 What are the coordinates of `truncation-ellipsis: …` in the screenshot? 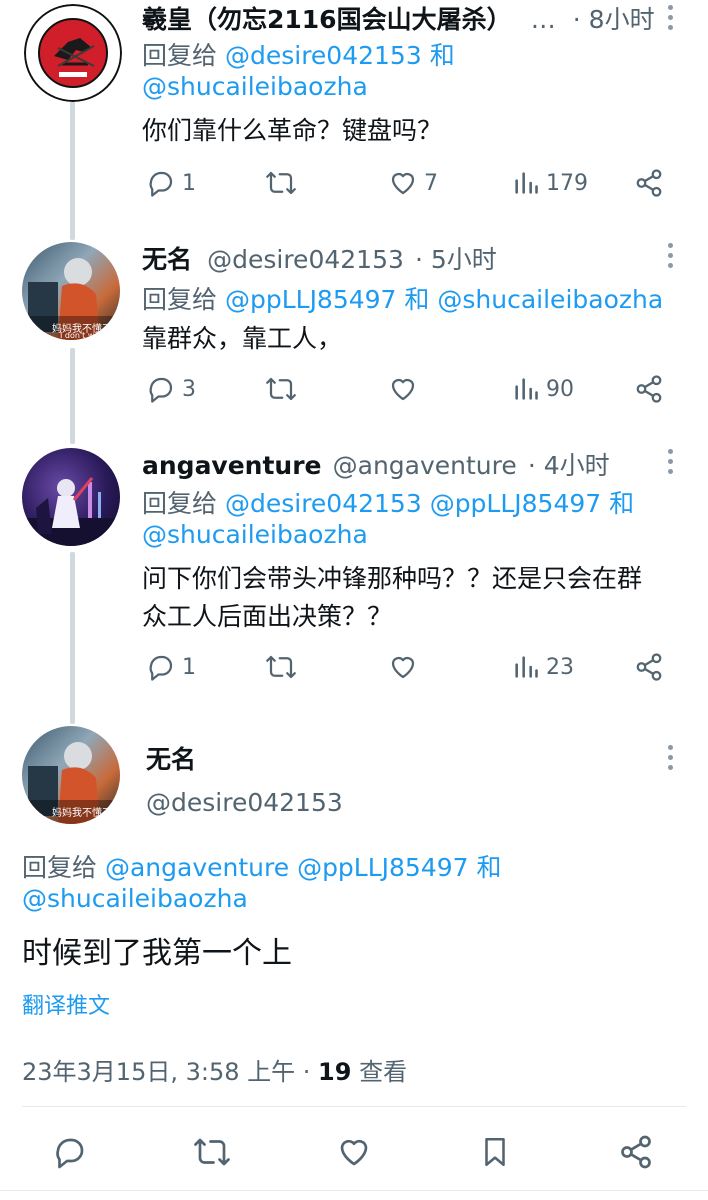 It's located at (543, 19).